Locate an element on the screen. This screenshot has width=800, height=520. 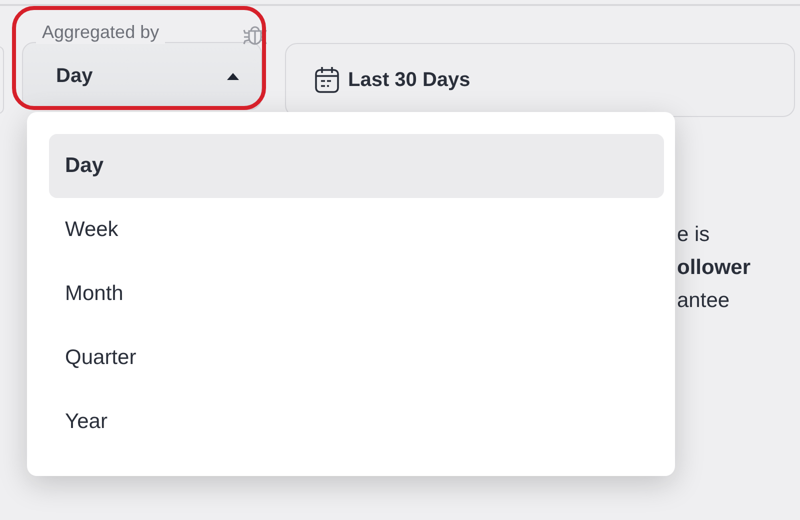
paragraph-line: e is is located at coordinates (694, 235).